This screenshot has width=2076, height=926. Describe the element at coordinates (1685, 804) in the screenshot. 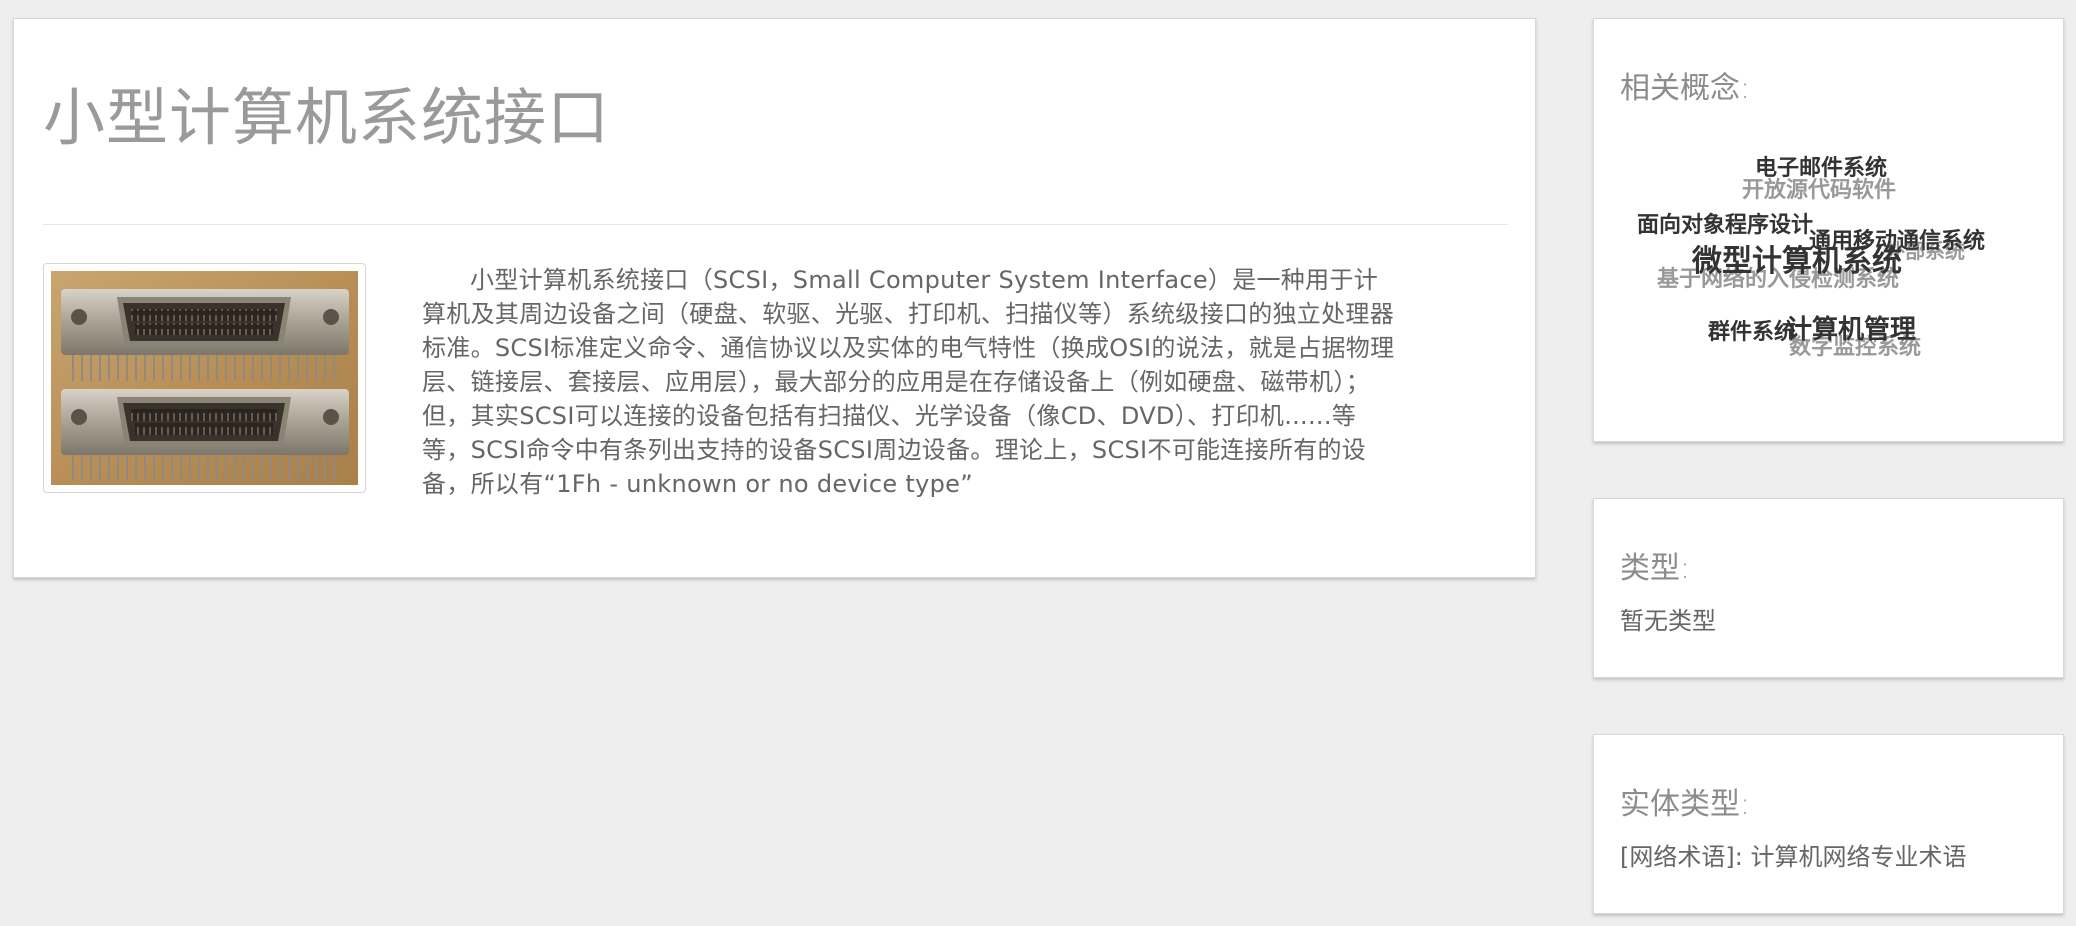

I see `entity-type-heading: 实体类型:` at that location.